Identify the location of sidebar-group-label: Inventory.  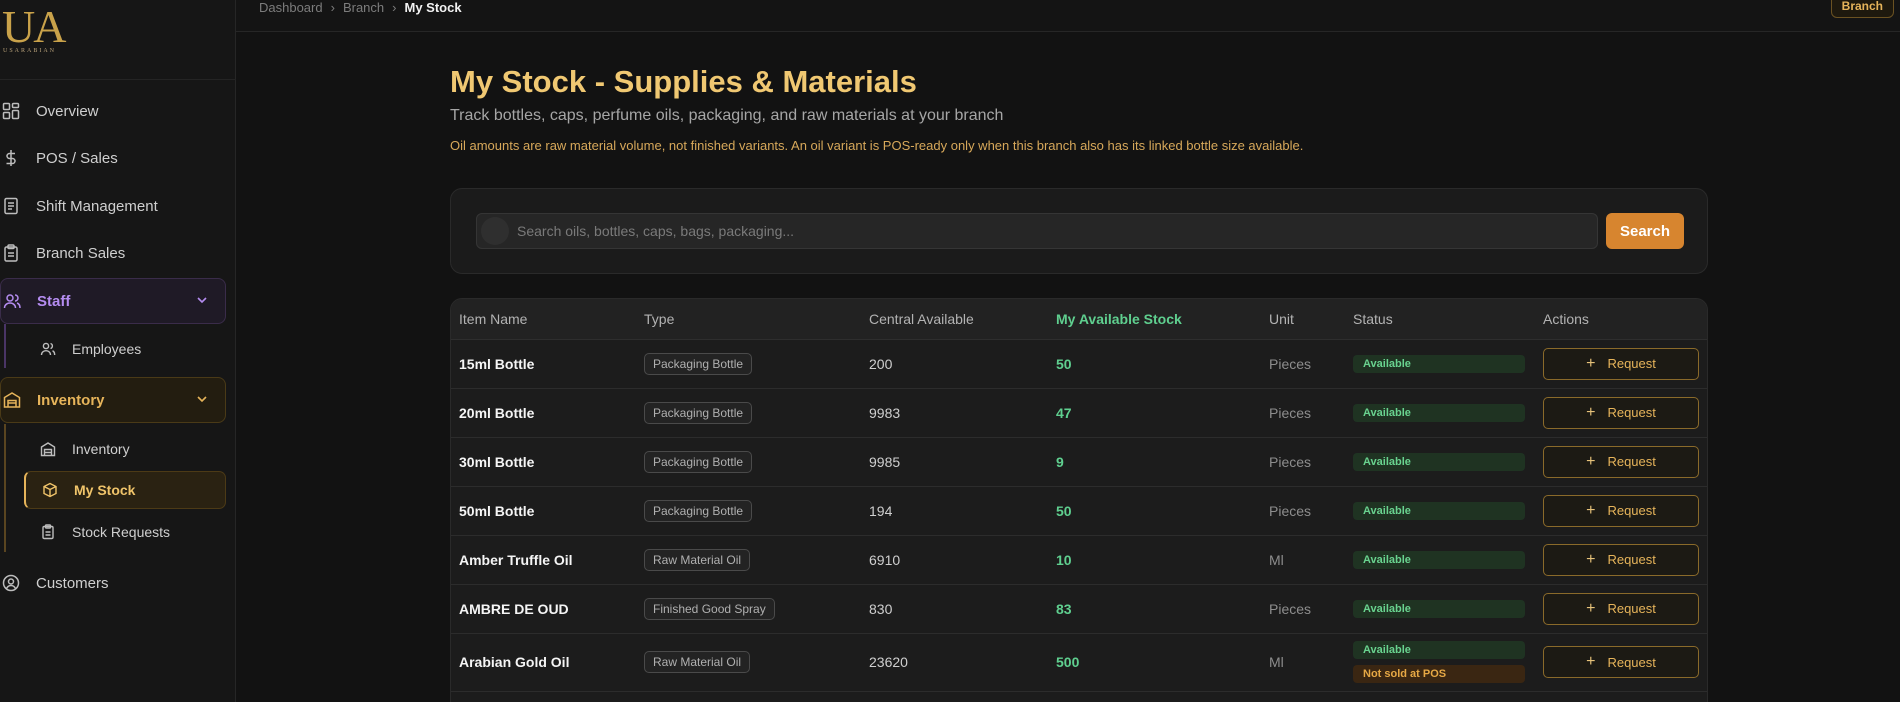
(71, 400).